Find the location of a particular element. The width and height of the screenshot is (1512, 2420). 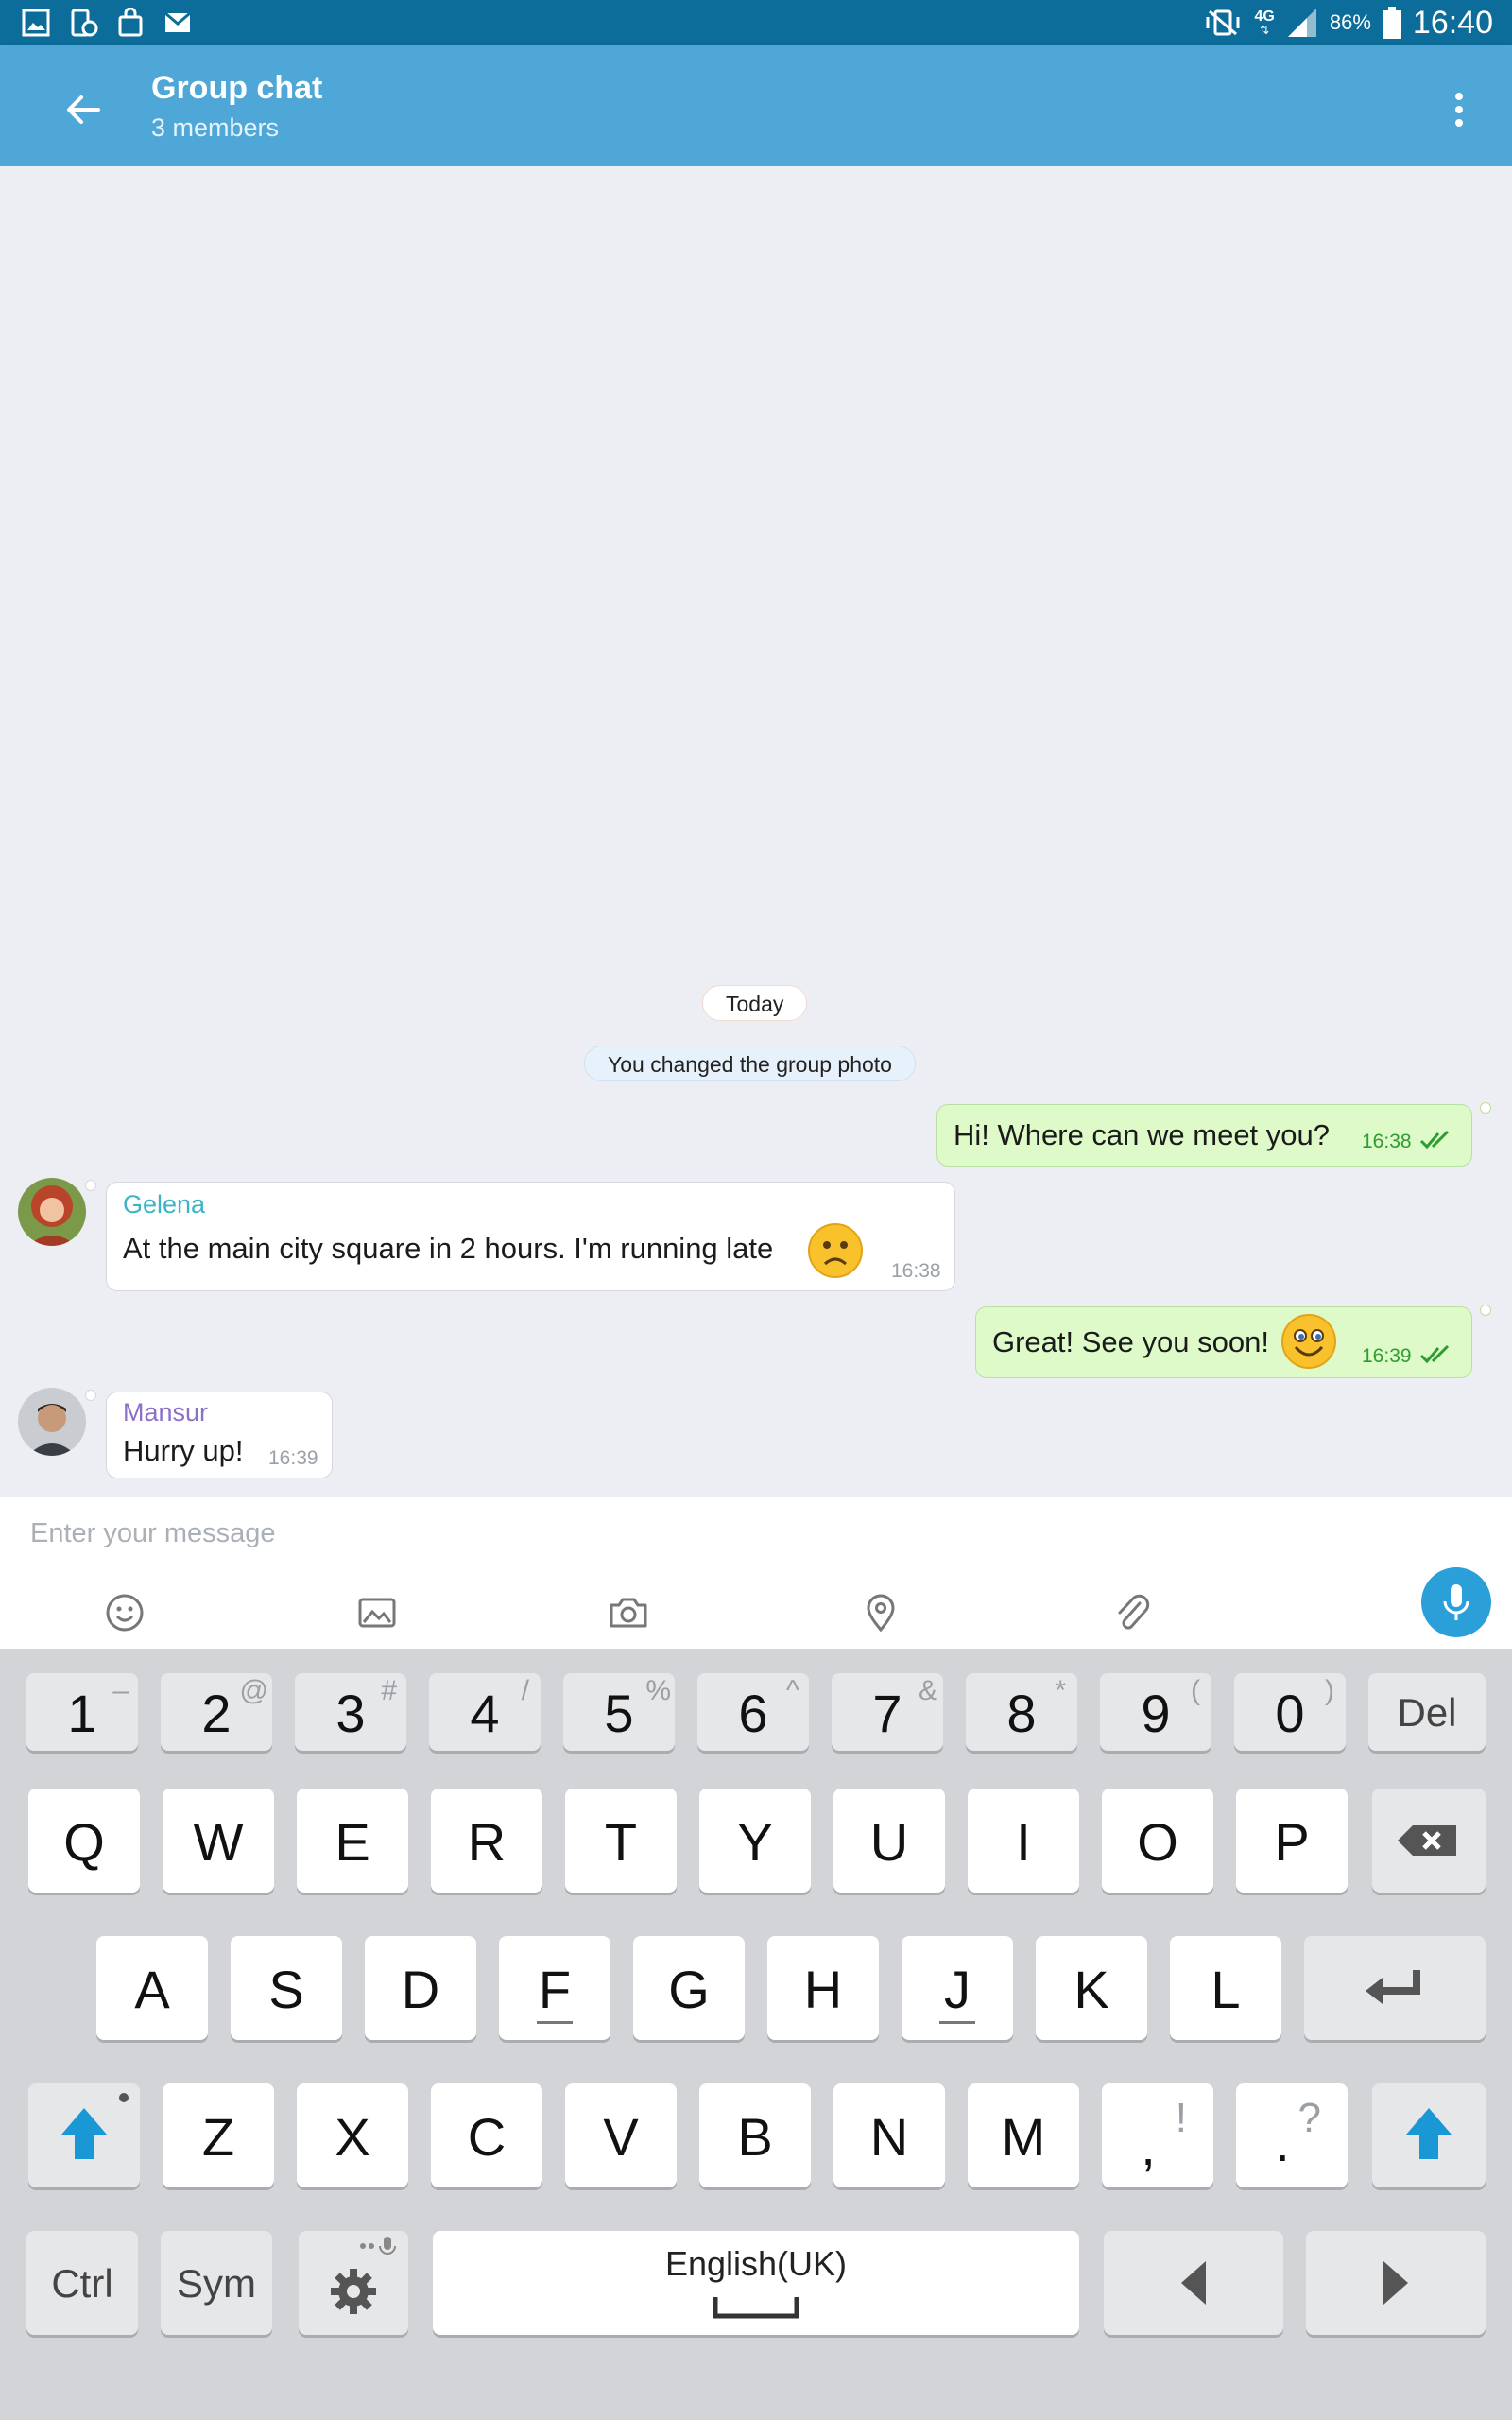

status-bar: 4G ⇅ 86% 16:40 is located at coordinates (756, 22).